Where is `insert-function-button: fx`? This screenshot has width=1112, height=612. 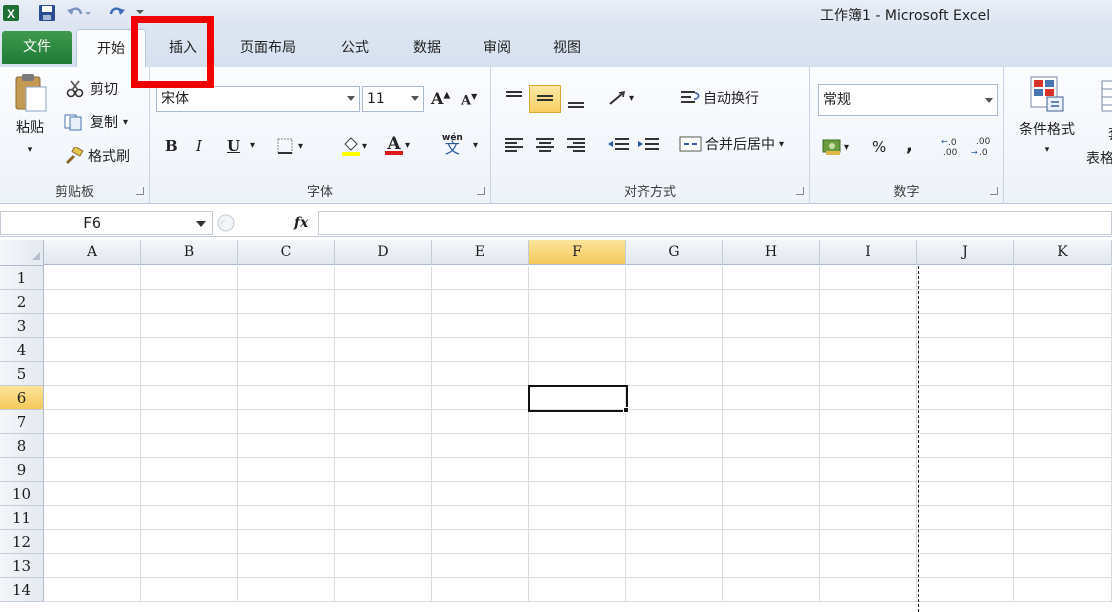 insert-function-button: fx is located at coordinates (301, 223).